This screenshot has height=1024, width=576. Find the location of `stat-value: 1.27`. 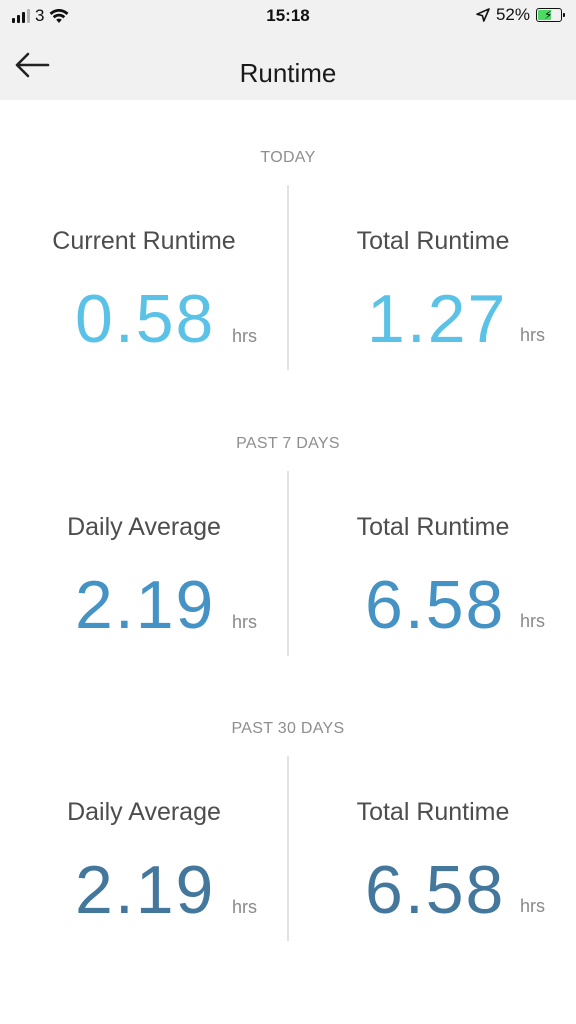

stat-value: 1.27 is located at coordinates (437, 319).